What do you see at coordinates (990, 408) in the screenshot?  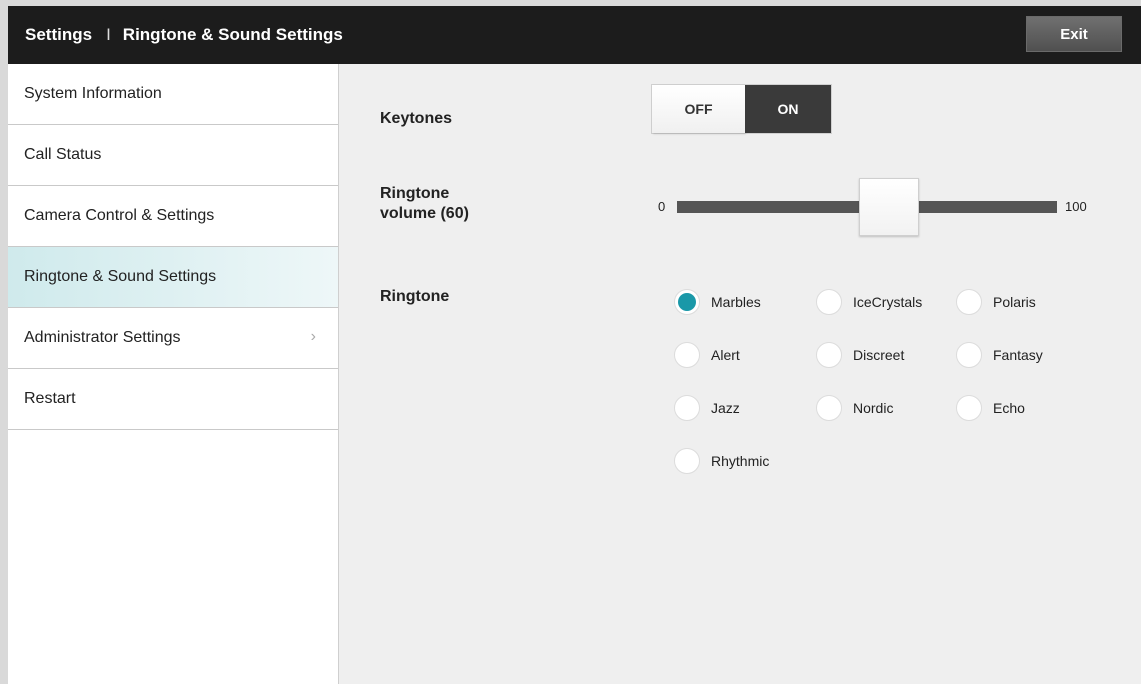 I see `ringtone-option-echo: Echo` at bounding box center [990, 408].